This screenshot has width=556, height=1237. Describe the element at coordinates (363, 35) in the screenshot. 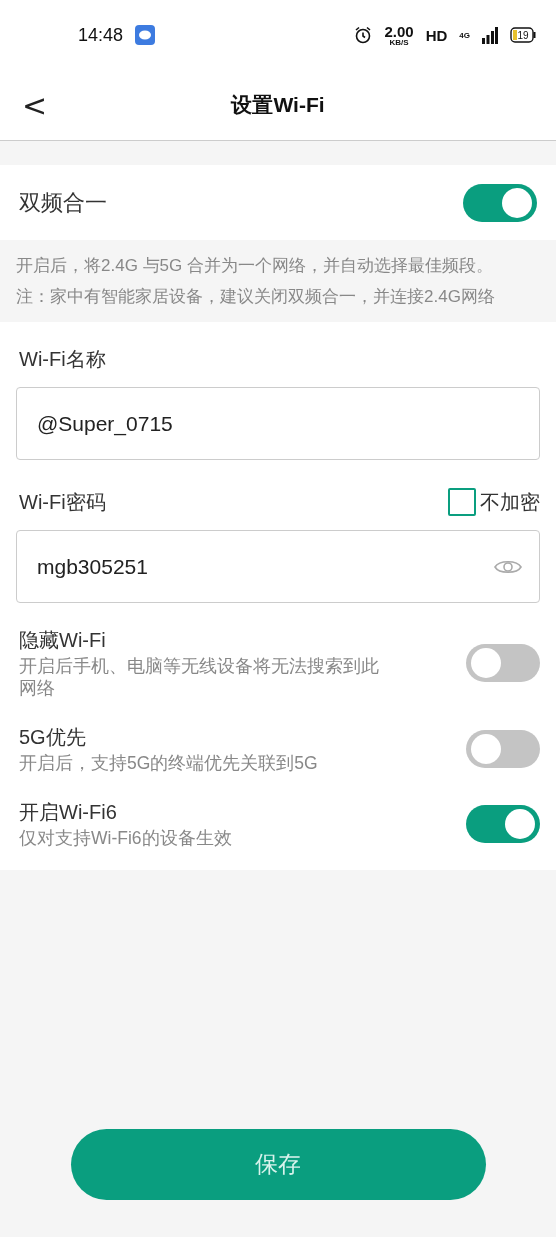

I see `alarm-icon` at that location.